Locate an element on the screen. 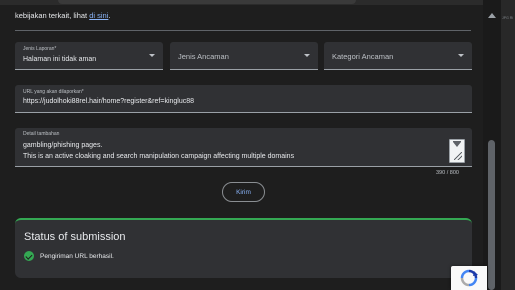 The width and height of the screenshot is (515, 290). submit-button: Kirim is located at coordinates (243, 192).